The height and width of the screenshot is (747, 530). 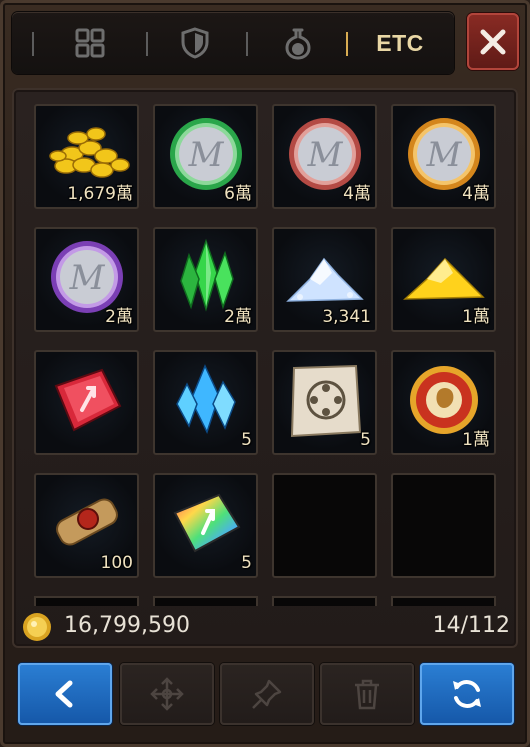 I want to click on next-row-slots, so click(x=274, y=601).